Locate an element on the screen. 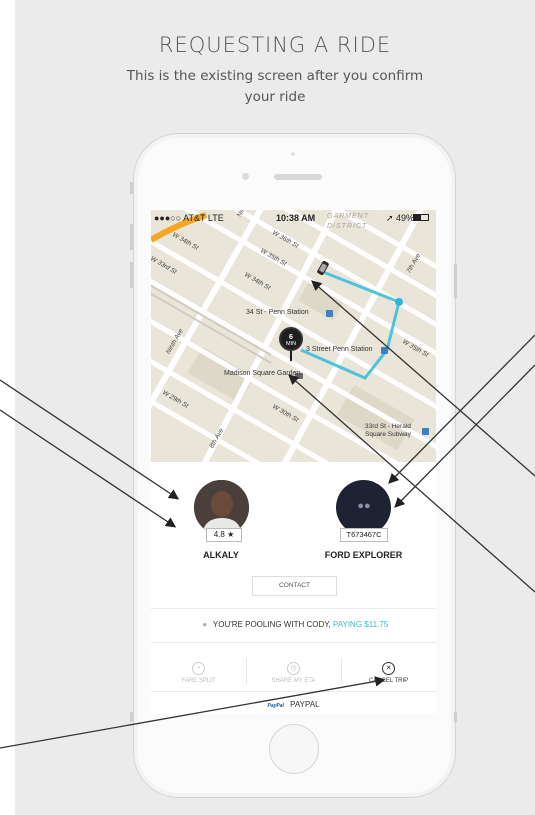 This screenshot has width=535, height=815. speaker-grille is located at coordinates (298, 177).